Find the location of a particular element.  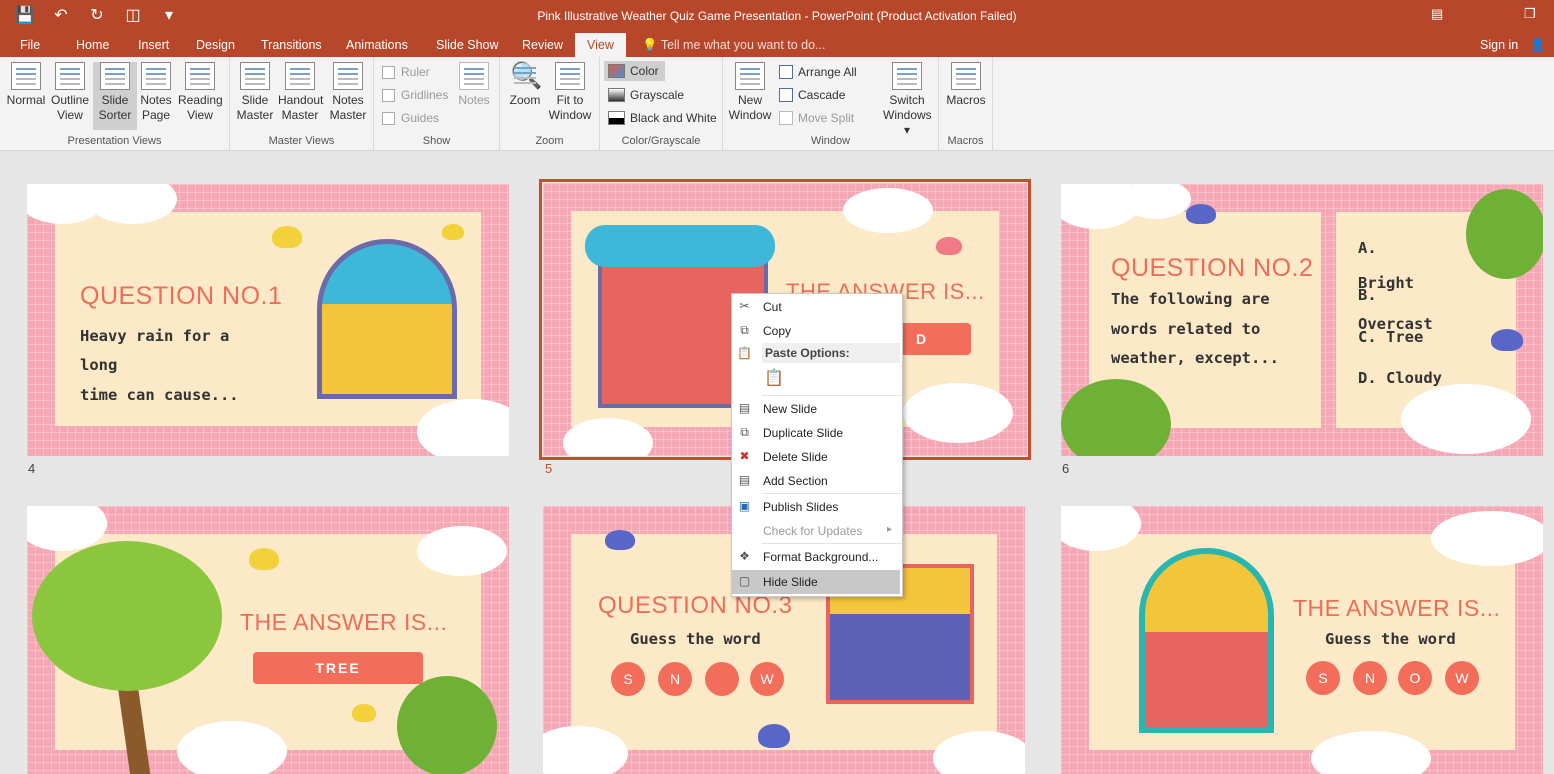

notes-master-label-2: Master is located at coordinates (348, 115).